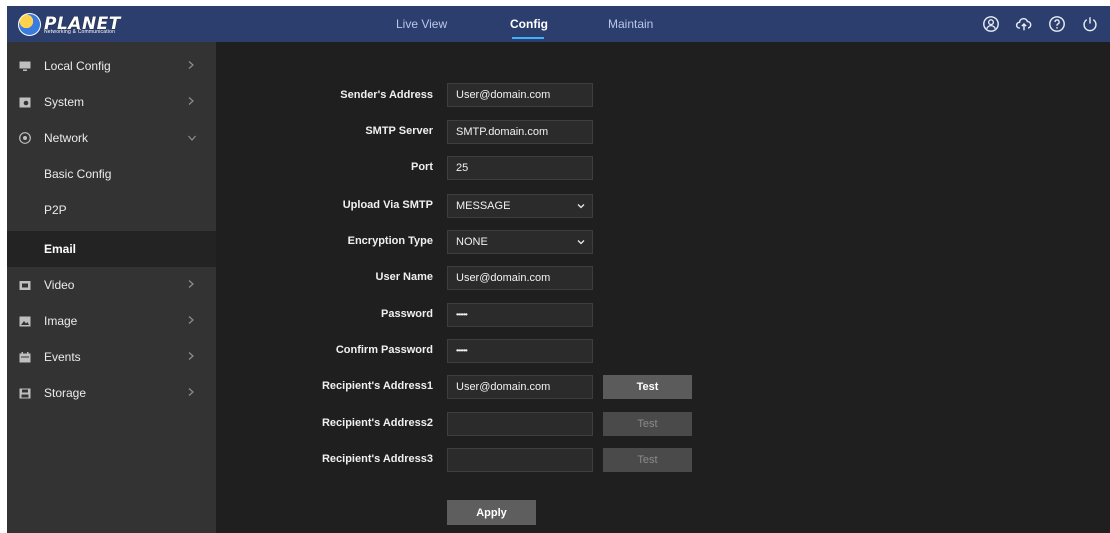  I want to click on sidebar-item-p2p: P2P, so click(111, 210).